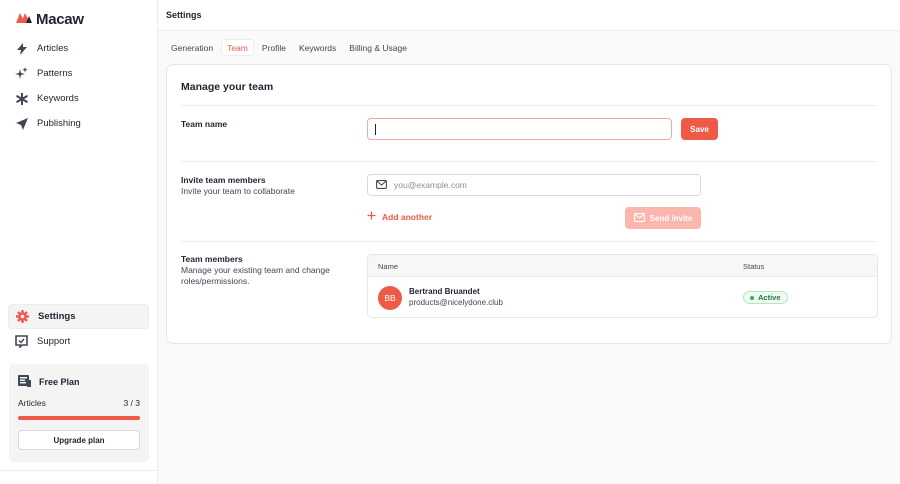  What do you see at coordinates (60, 19) in the screenshot?
I see `app-name: Macaw` at bounding box center [60, 19].